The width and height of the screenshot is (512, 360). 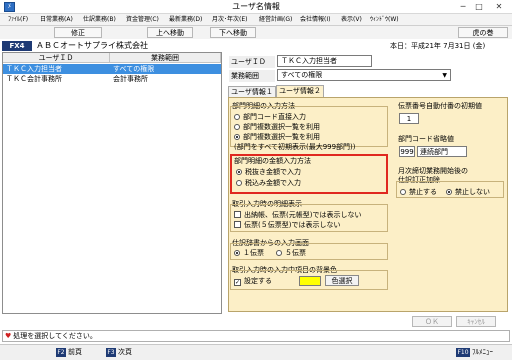 I want to click on status-text: 処理を選択してください。, so click(x=55, y=336).